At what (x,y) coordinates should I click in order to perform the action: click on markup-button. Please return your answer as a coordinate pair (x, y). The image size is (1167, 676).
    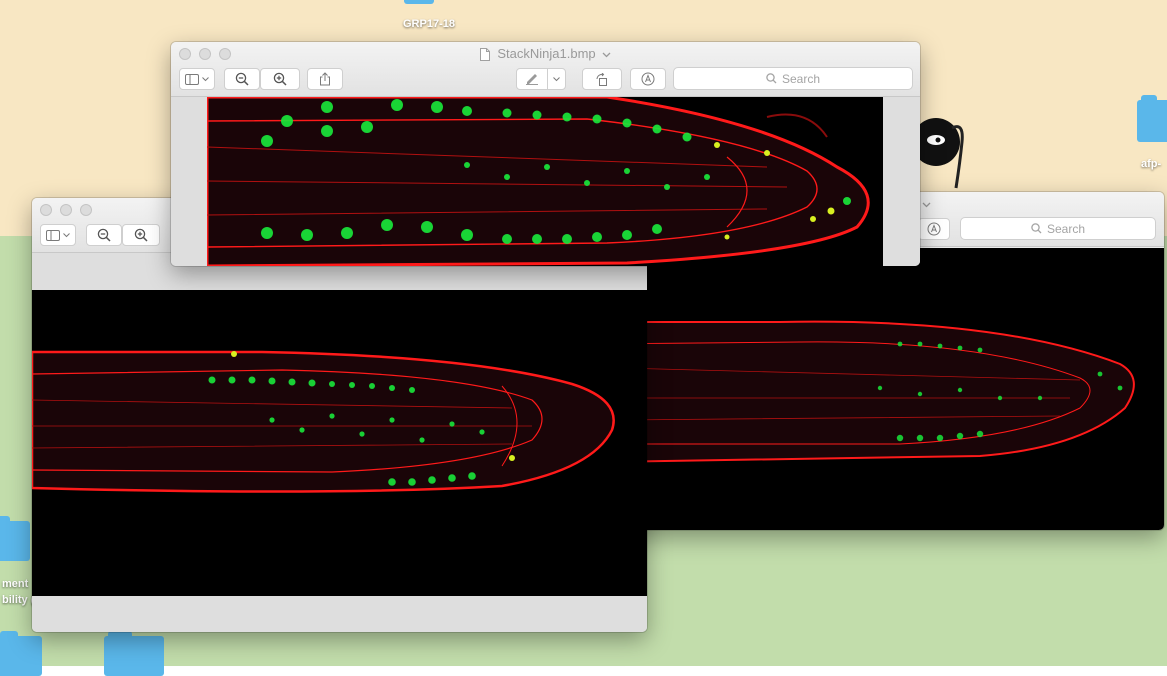
    Looking at the image, I should click on (532, 79).